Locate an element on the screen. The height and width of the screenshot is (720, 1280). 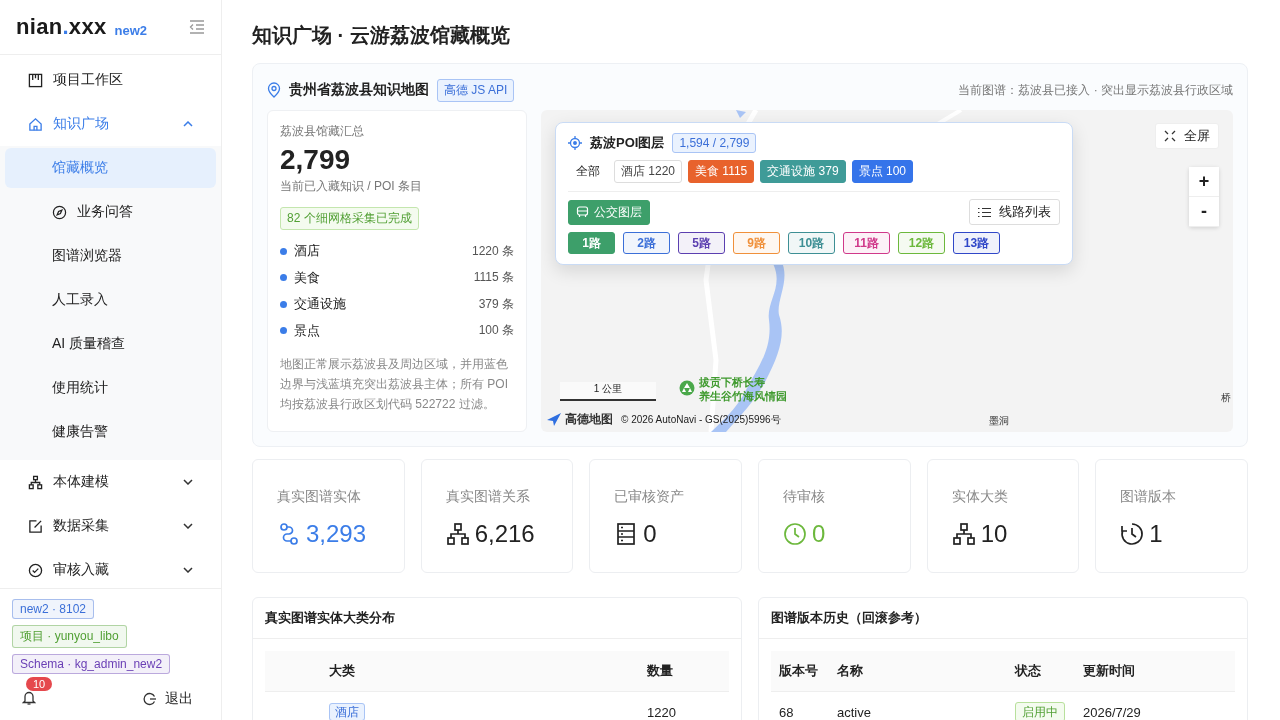
filter-chip: 景点 100 is located at coordinates (882, 171).